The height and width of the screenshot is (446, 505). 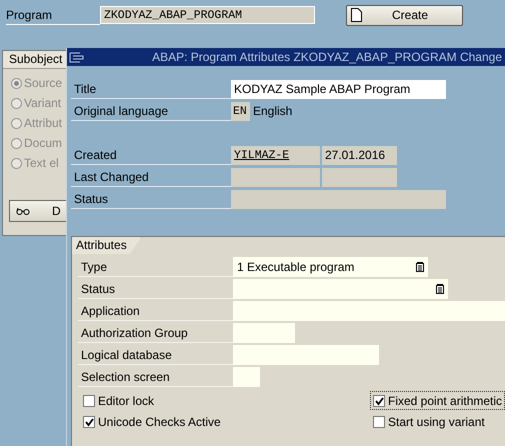 What do you see at coordinates (207, 15) in the screenshot?
I see `program-field: ZKODYAZ_ABAP_PROGRAM` at bounding box center [207, 15].